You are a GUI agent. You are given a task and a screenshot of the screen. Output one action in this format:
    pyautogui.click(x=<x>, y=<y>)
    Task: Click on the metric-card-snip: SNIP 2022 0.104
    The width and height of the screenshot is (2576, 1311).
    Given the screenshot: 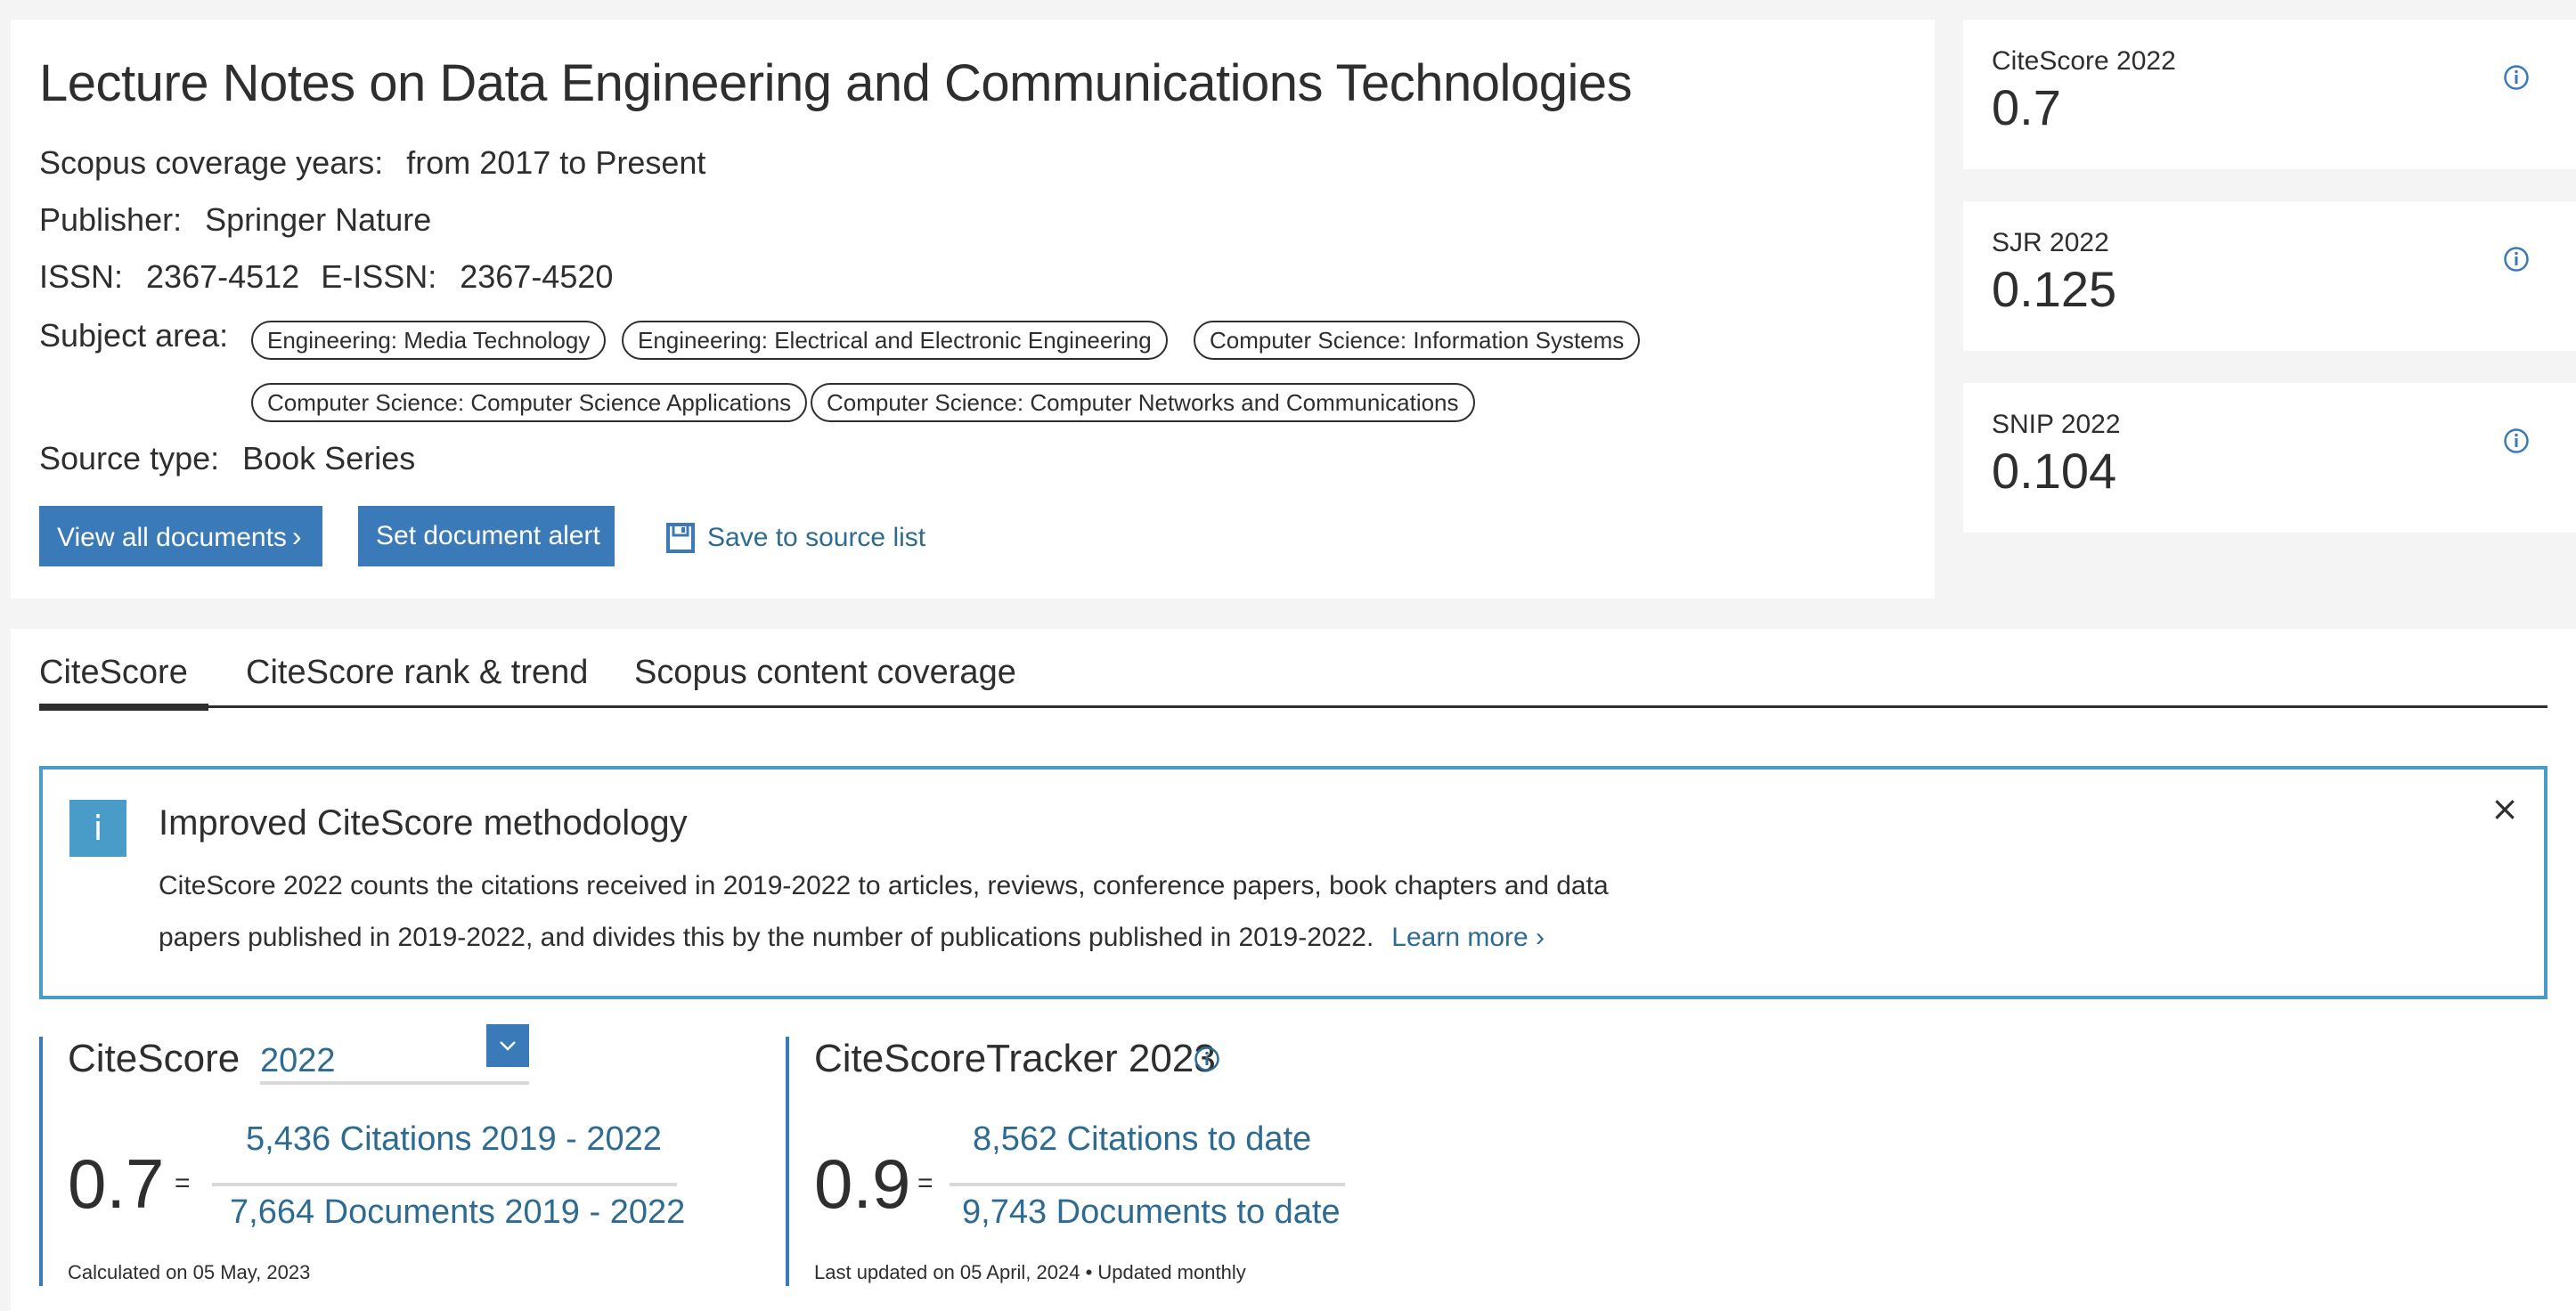 What is the action you would take?
    pyautogui.click(x=2270, y=458)
    